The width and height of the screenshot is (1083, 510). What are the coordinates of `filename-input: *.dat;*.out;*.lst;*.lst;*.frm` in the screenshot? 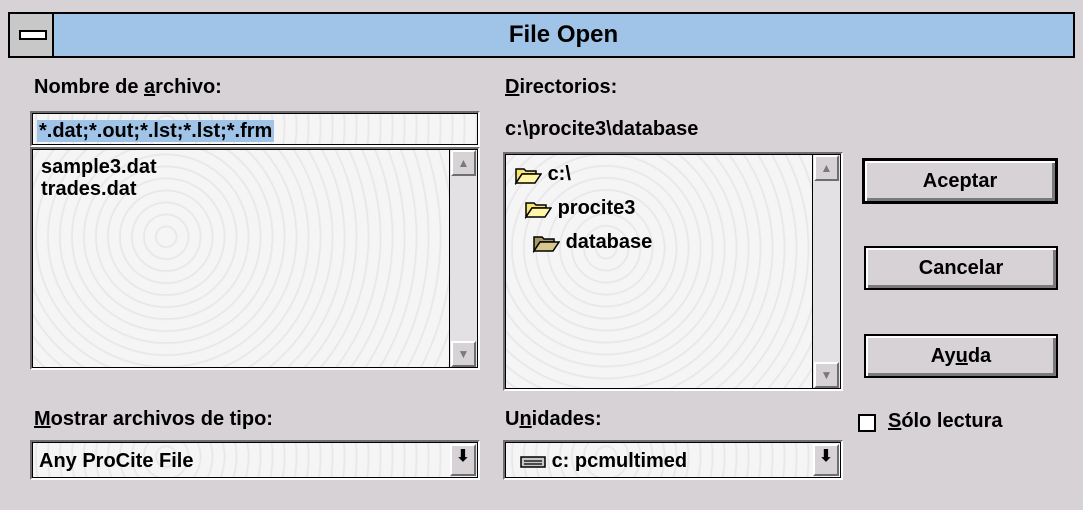 It's located at (255, 129).